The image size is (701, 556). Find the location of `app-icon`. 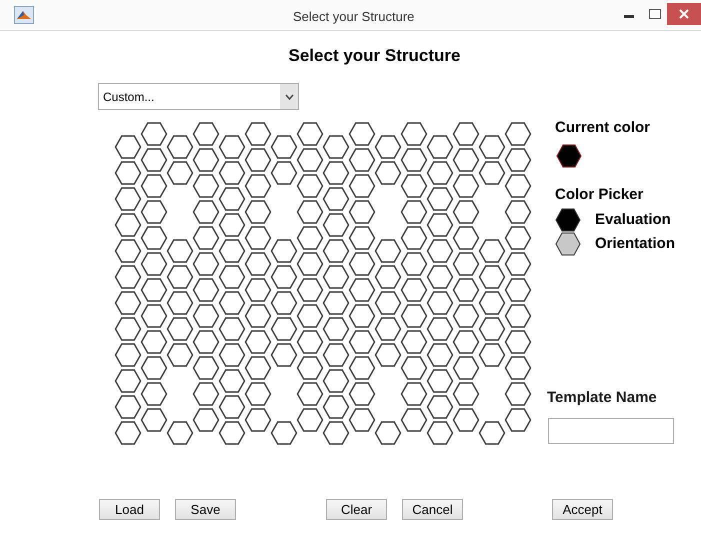

app-icon is located at coordinates (24, 15).